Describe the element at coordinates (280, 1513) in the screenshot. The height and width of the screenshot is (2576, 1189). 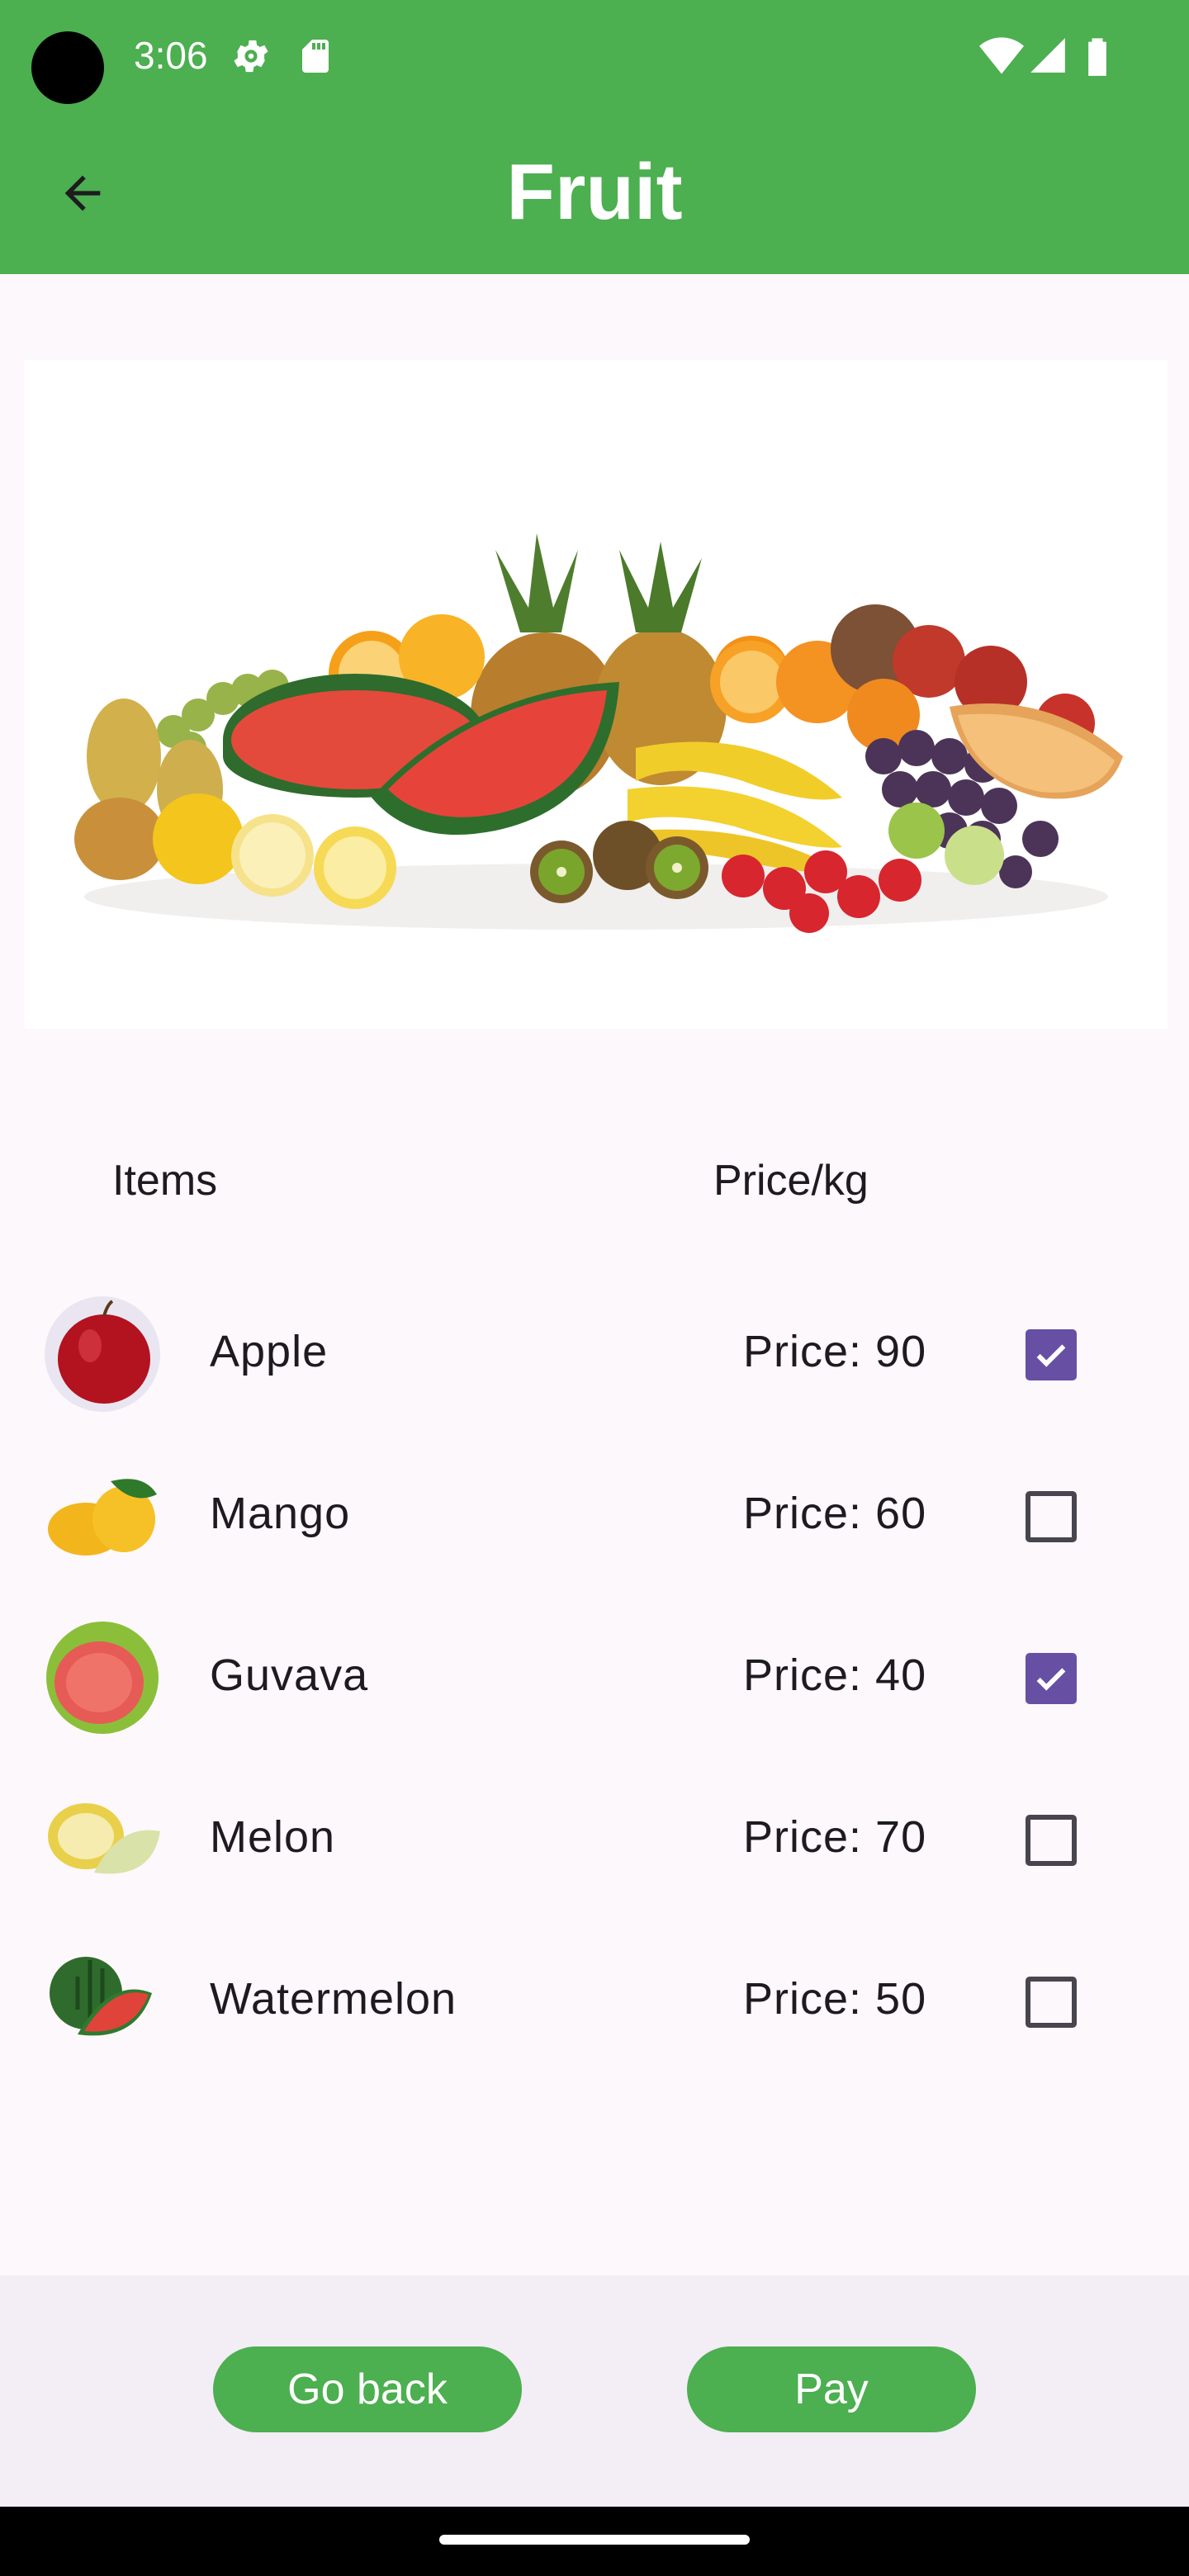
I see `item-name: Mango` at that location.